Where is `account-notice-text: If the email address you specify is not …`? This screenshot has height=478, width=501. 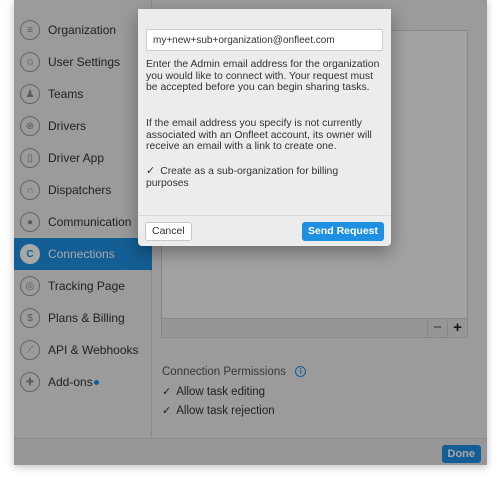
account-notice-text: If the email address you specify is not … is located at coordinates (259, 135).